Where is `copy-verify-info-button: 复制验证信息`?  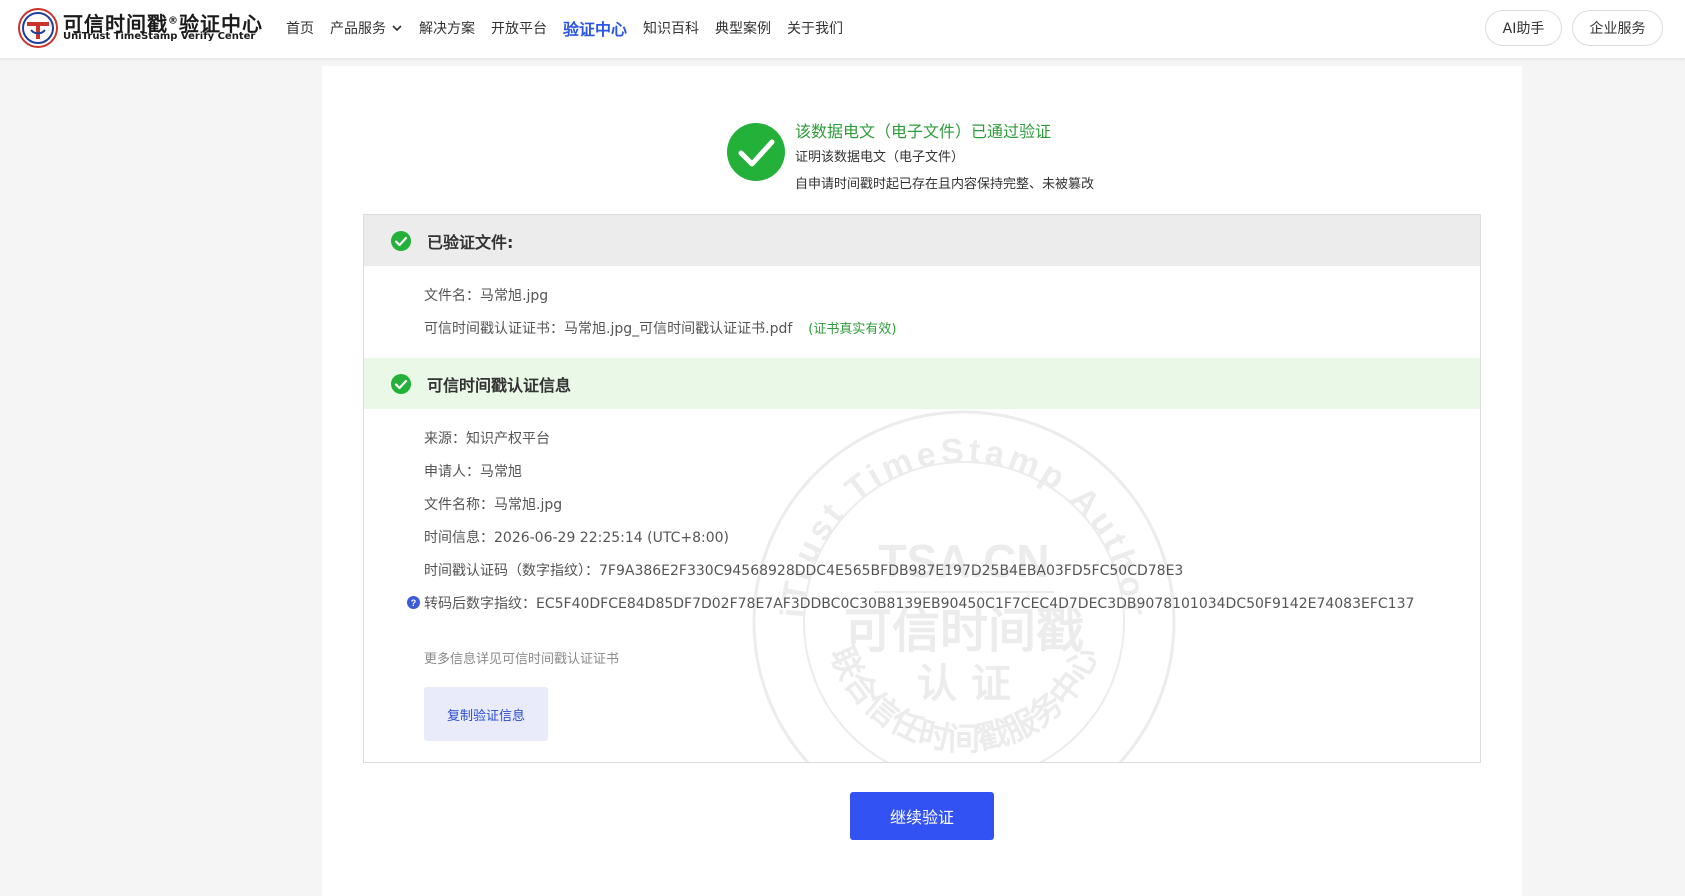 copy-verify-info-button: 复制验证信息 is located at coordinates (486, 714).